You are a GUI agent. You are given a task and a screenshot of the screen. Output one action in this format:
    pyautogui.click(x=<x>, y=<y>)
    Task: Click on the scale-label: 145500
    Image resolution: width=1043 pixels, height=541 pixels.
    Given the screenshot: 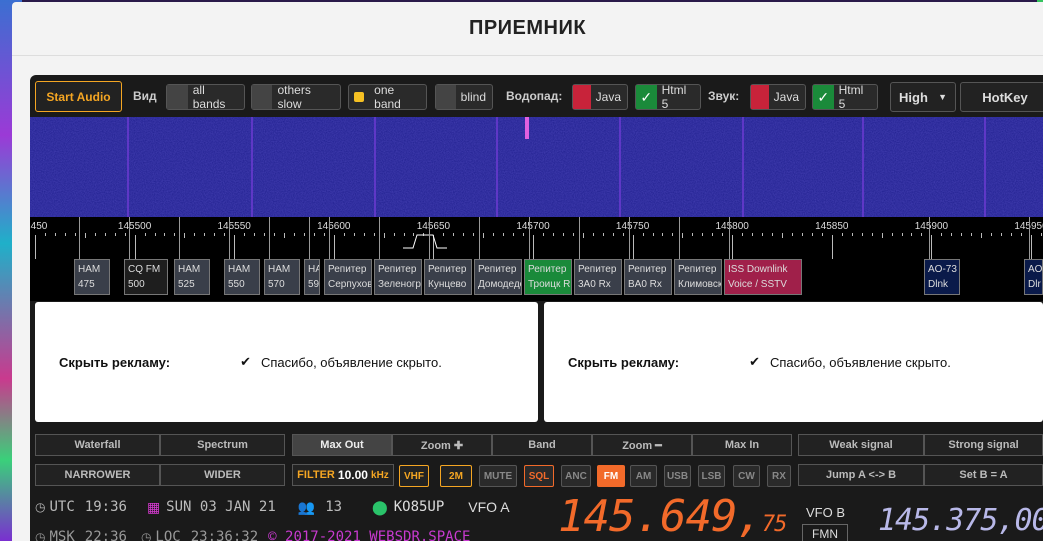 What is the action you would take?
    pyautogui.click(x=134, y=226)
    